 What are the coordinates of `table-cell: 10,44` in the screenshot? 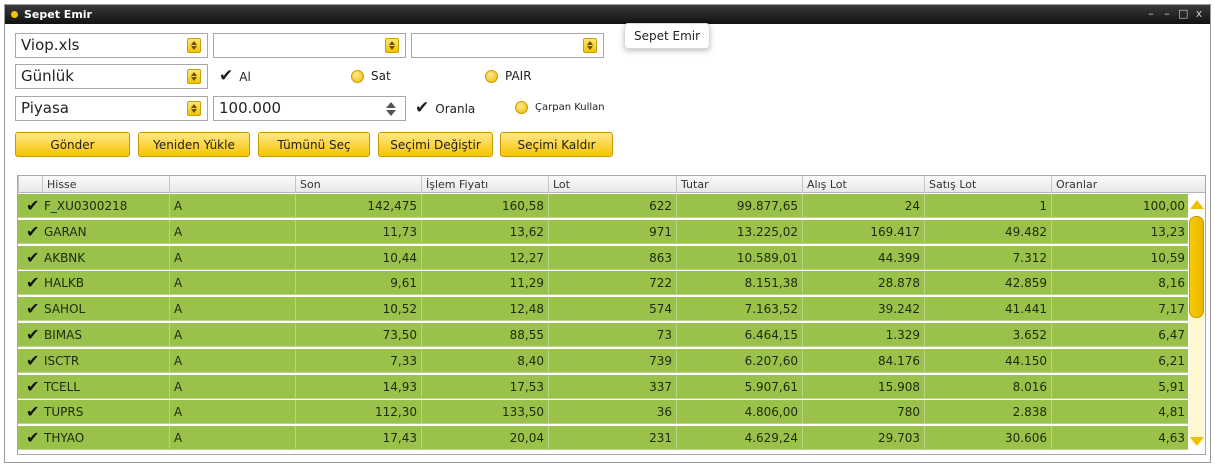 It's located at (358, 257).